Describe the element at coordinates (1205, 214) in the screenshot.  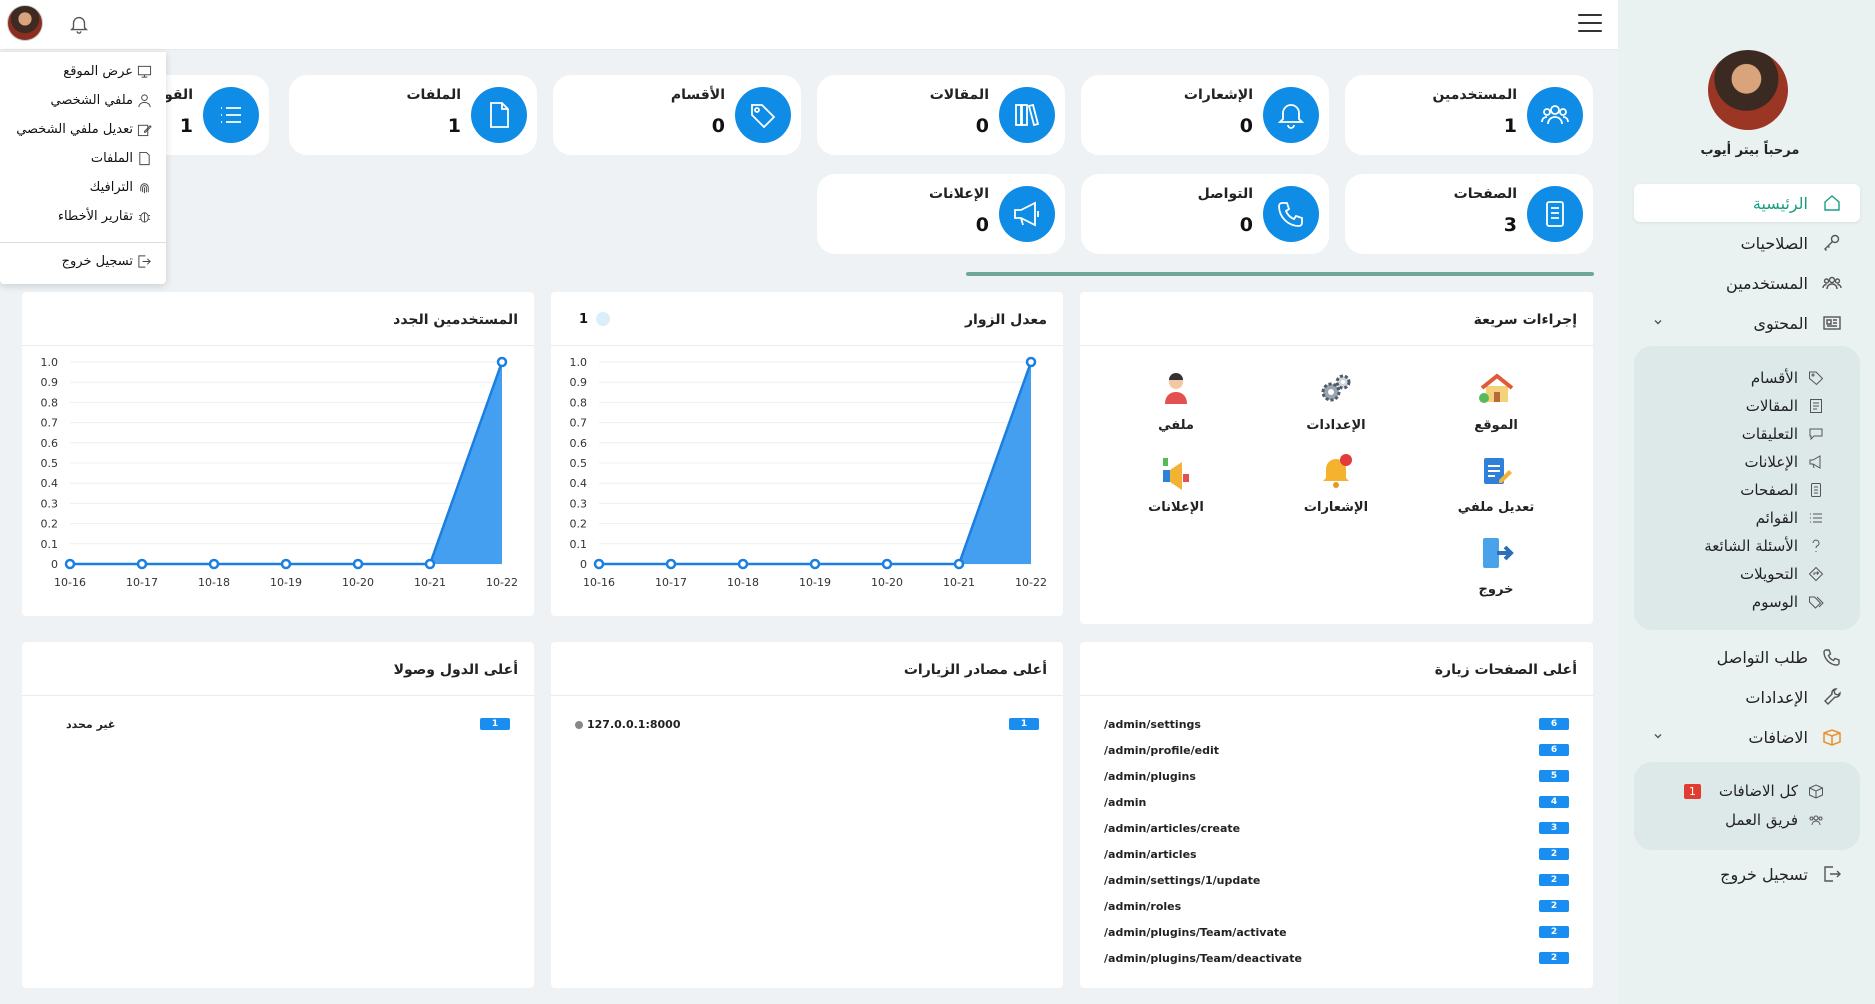
I see `stat-card-contact: التواصل 0` at that location.